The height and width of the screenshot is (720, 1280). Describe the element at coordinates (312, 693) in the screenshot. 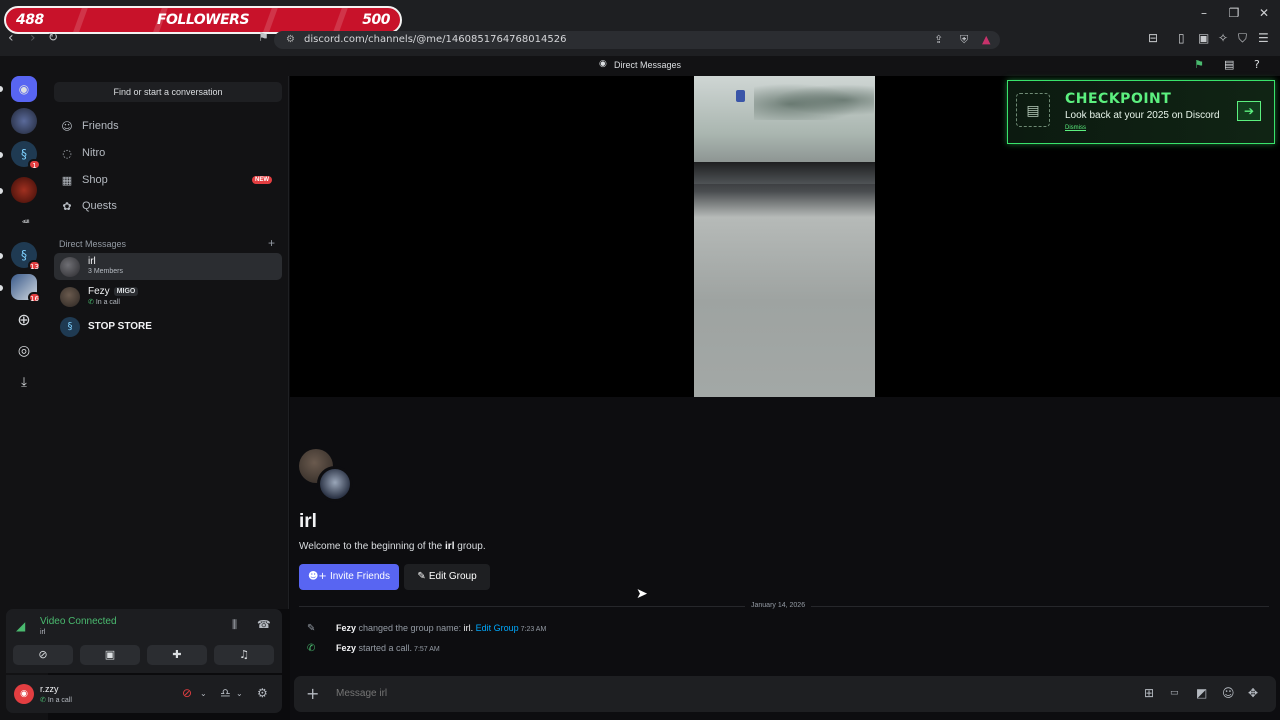

I see `attach-plus-icon: +` at that location.